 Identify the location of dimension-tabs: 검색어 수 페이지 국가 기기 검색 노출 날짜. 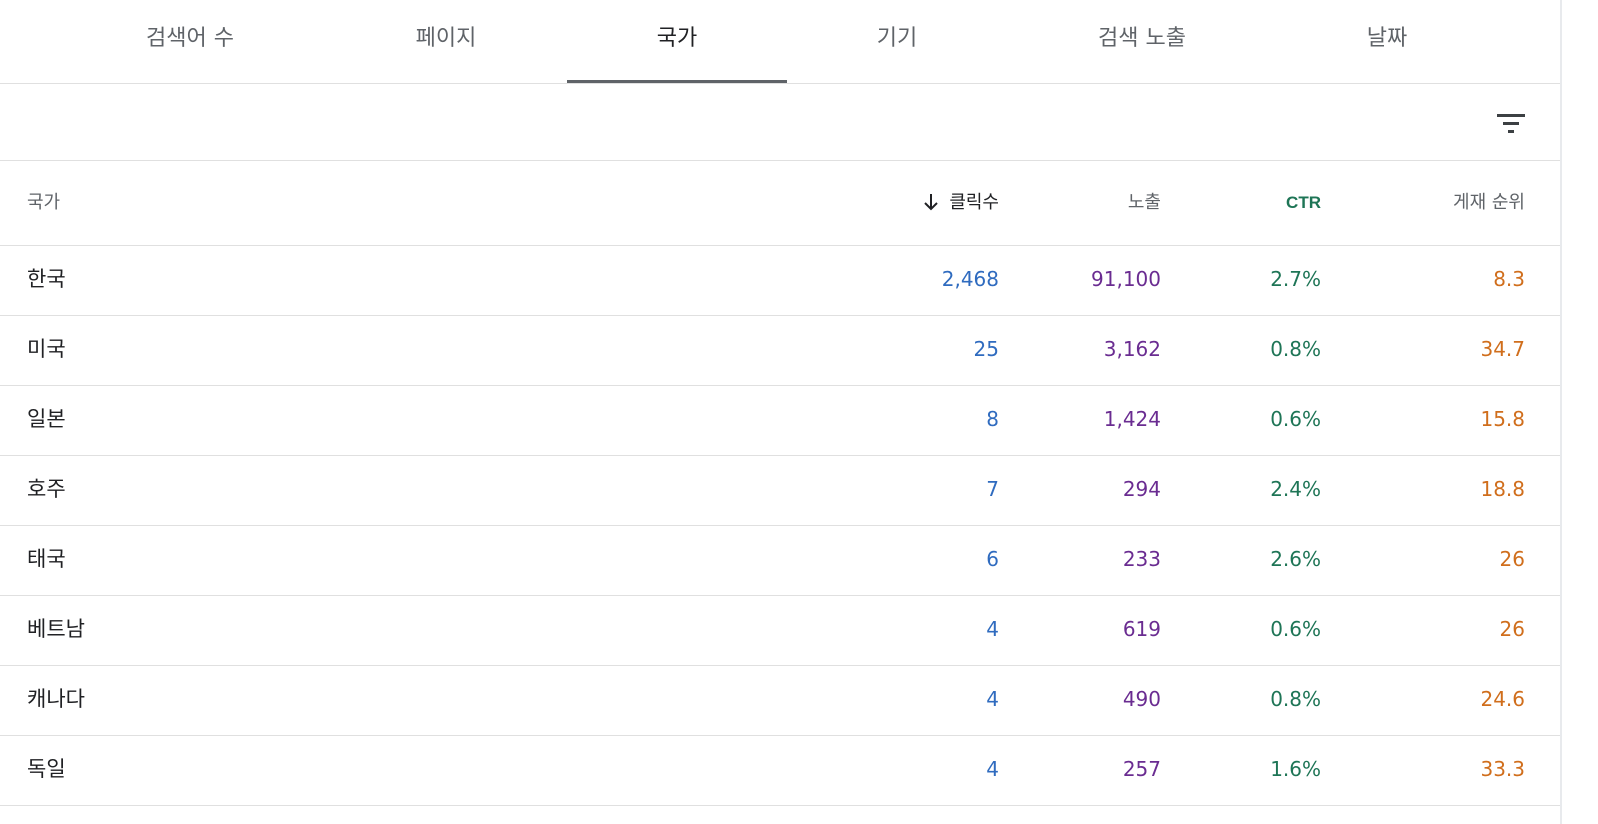
(780, 42).